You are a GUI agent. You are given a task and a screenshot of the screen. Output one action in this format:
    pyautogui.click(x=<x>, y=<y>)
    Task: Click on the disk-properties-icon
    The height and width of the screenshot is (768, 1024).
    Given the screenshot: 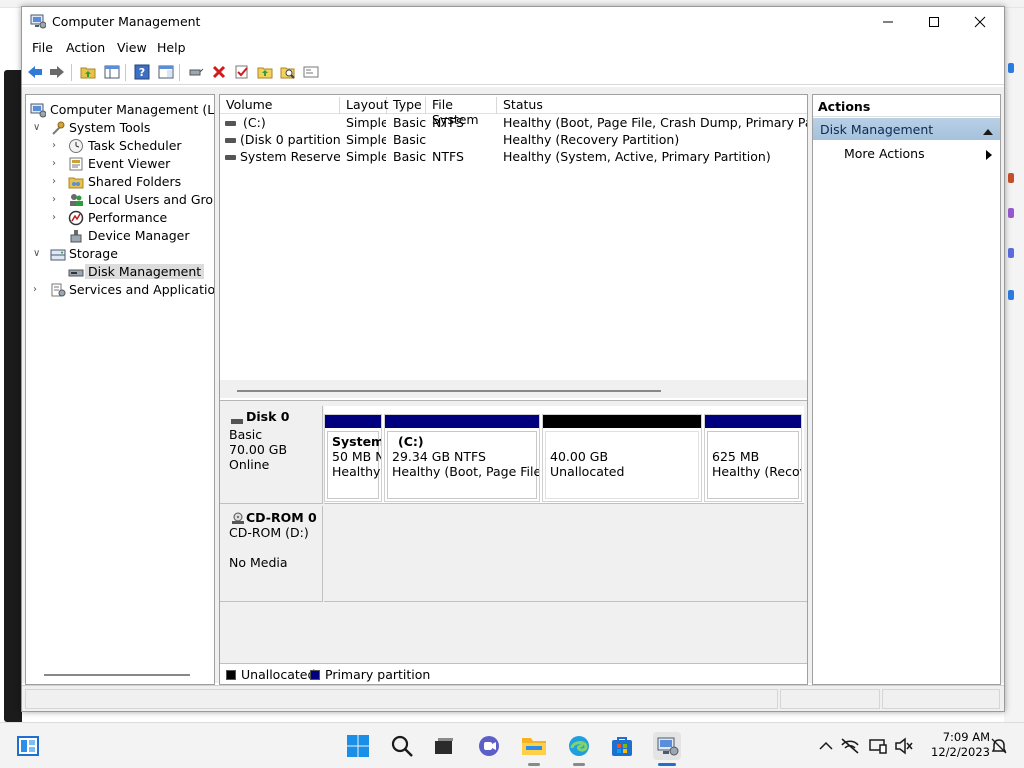 What is the action you would take?
    pyautogui.click(x=311, y=72)
    